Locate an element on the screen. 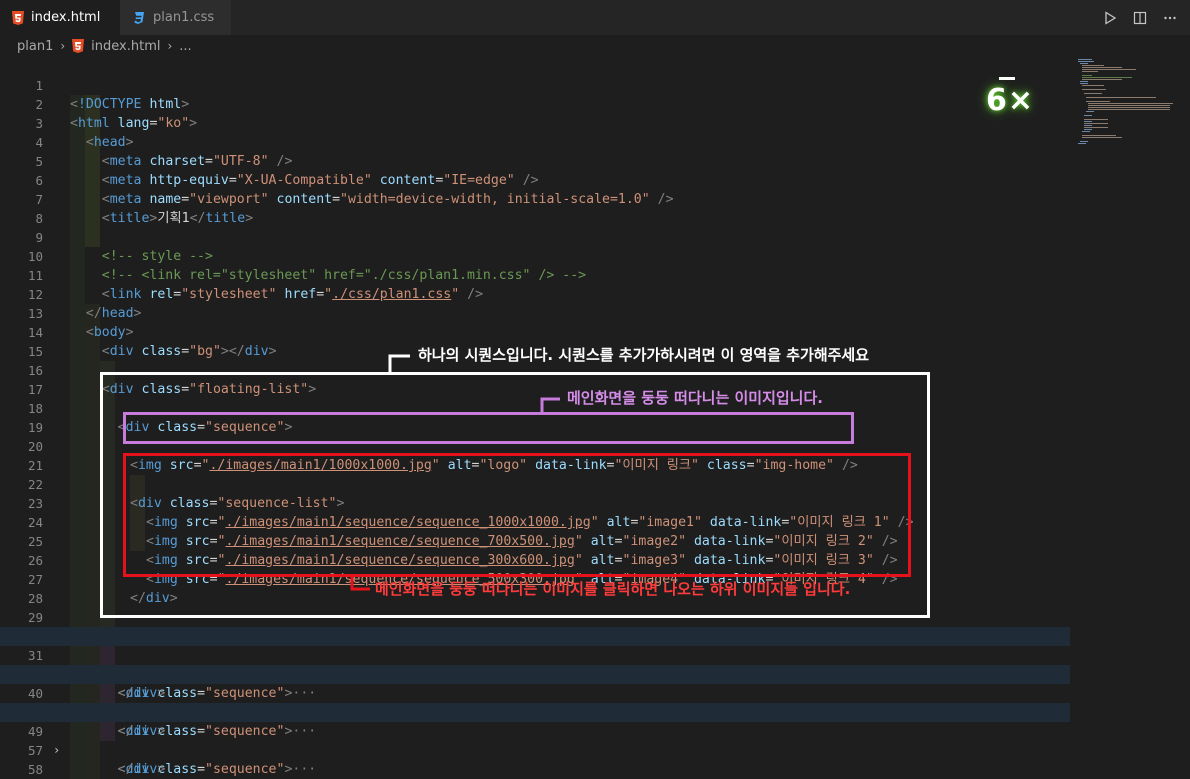 The width and height of the screenshot is (1190, 779). annotation-img-home-label: 메인화면을 둥둥 떠다니는 이미지입니다. is located at coordinates (695, 398).